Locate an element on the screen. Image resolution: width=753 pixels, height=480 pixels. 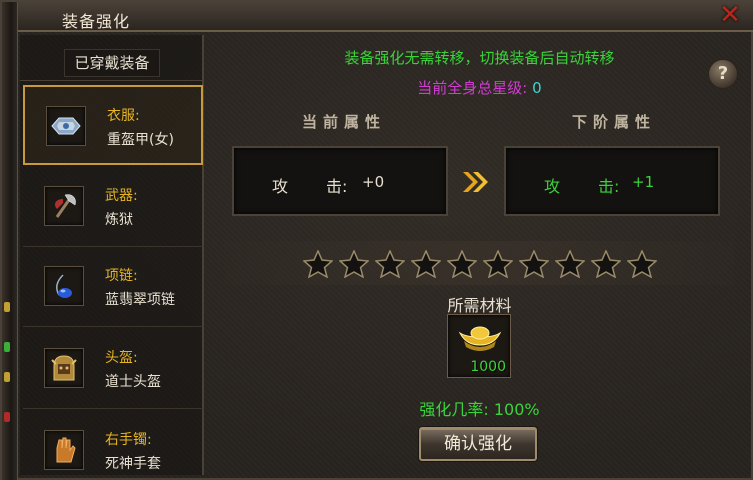
item-type-label: 衣服: is located at coordinates (123, 116).